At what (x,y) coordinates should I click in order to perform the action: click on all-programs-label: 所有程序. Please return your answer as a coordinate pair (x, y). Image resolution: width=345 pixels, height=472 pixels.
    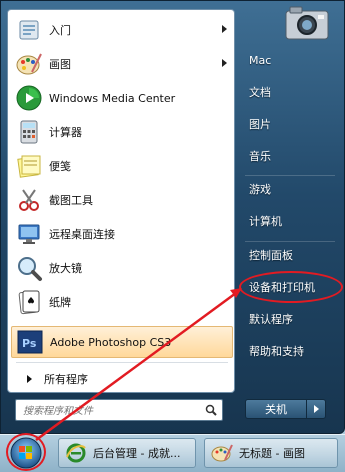
    Looking at the image, I should click on (66, 379).